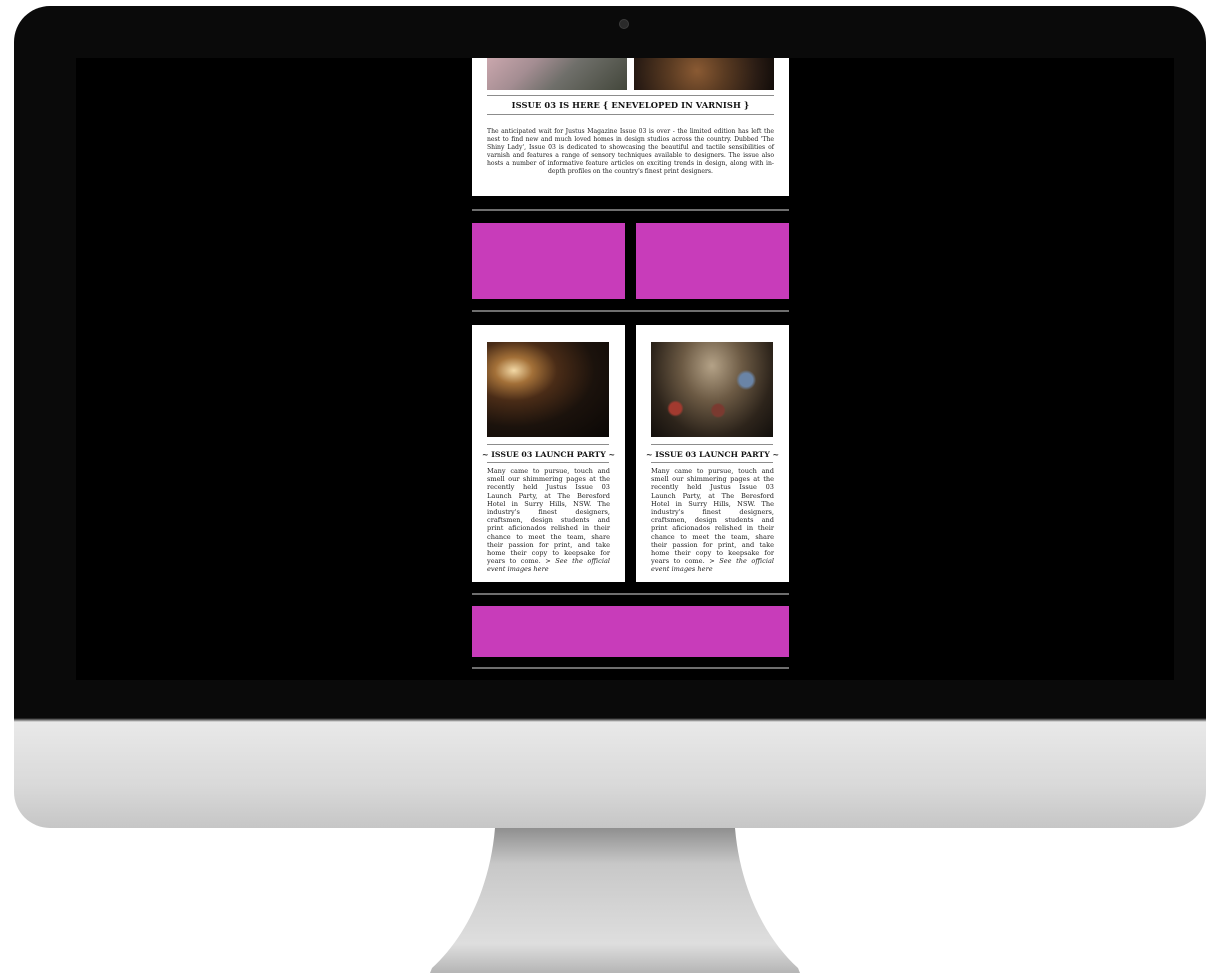 The image size is (1207, 973). Describe the element at coordinates (624, 24) in the screenshot. I see `camera-icon` at that location.